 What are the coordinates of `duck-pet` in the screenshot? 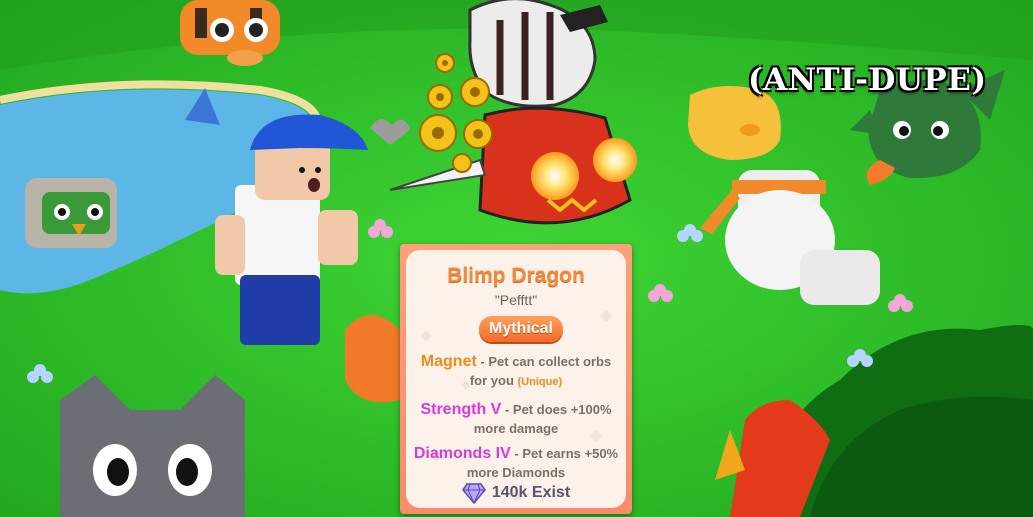 It's located at (71, 213).